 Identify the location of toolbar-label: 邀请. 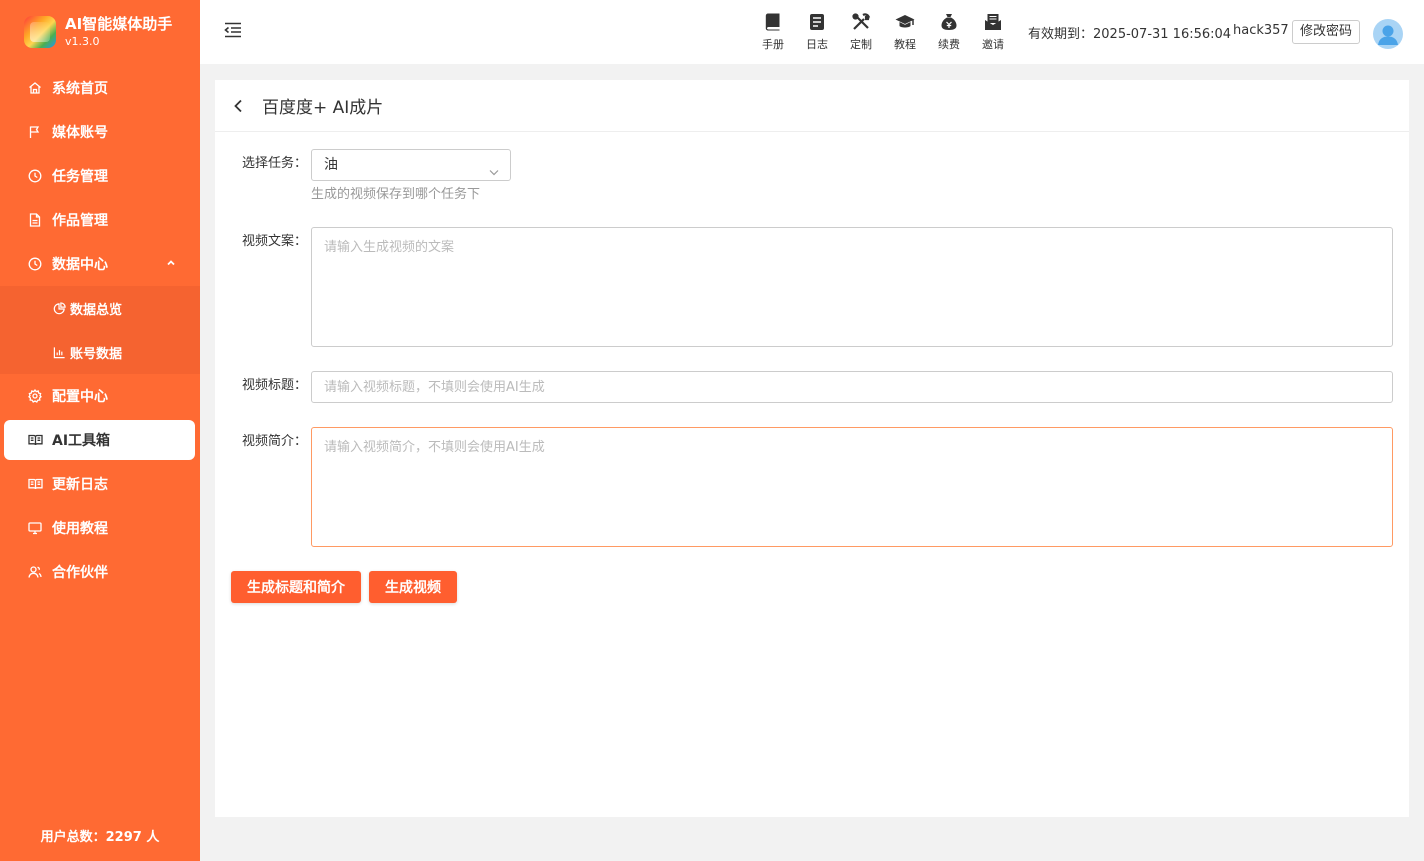
(993, 44).